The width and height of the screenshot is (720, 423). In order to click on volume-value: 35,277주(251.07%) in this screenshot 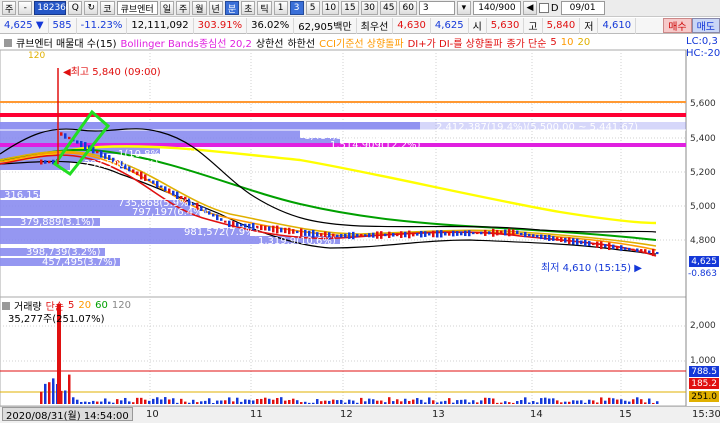, I will do `click(56, 319)`.